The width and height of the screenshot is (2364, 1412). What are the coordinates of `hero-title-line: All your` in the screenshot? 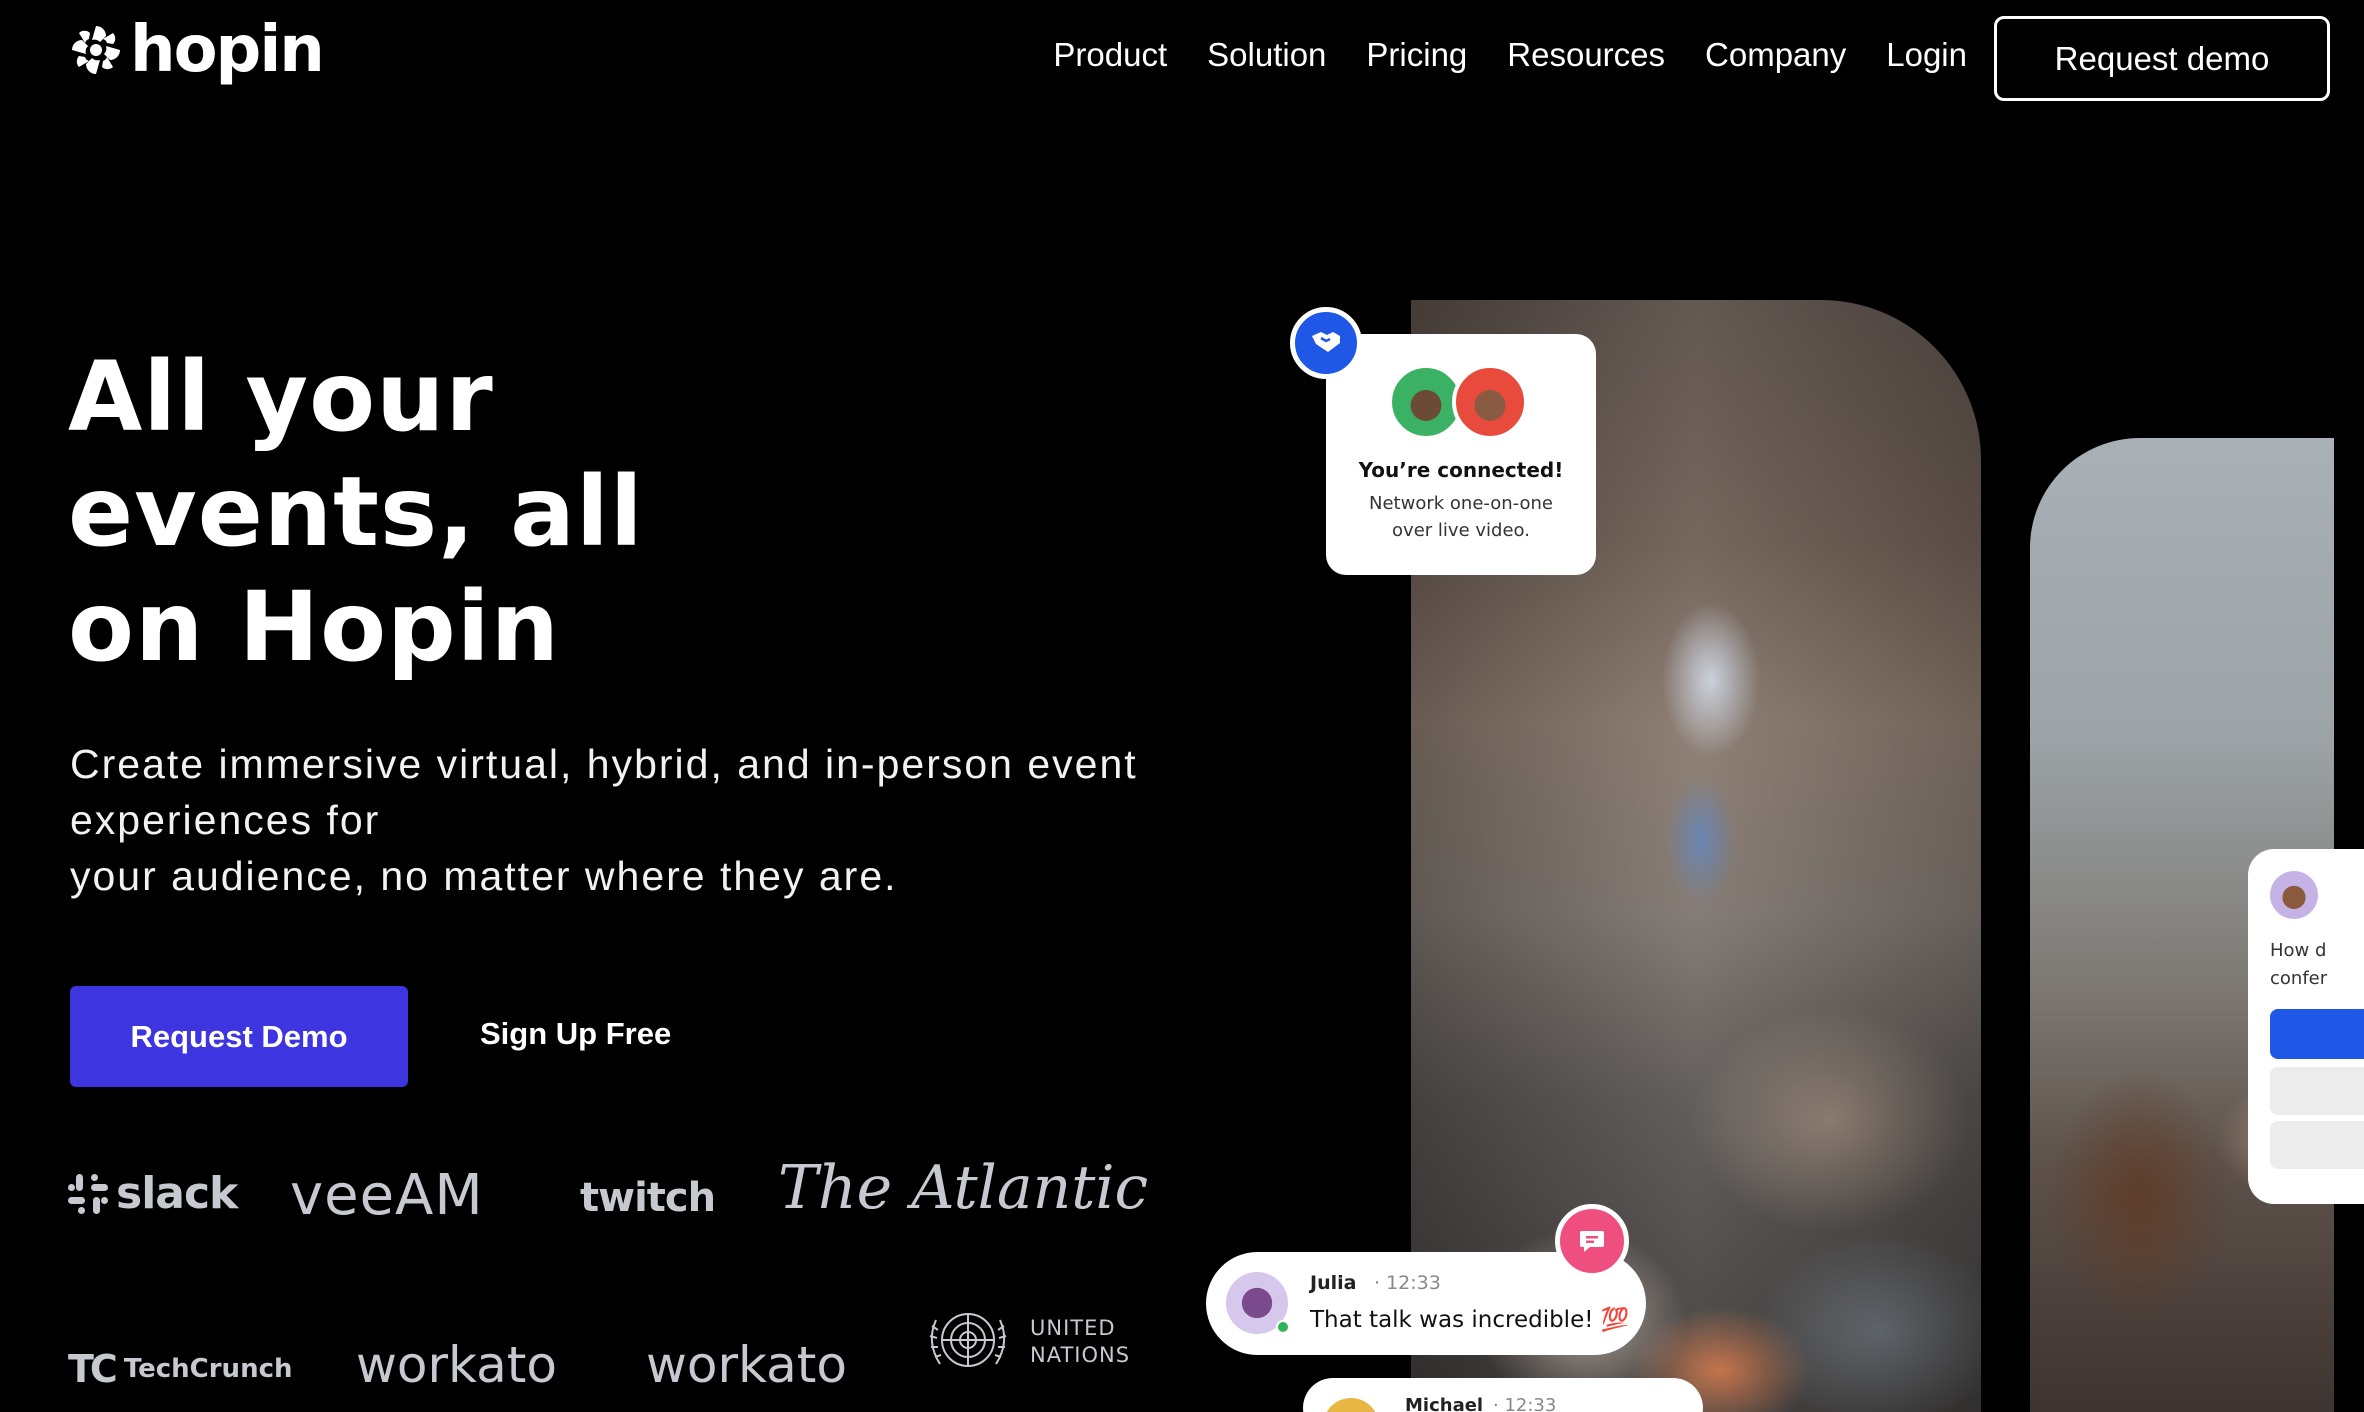 It's located at (281, 397).